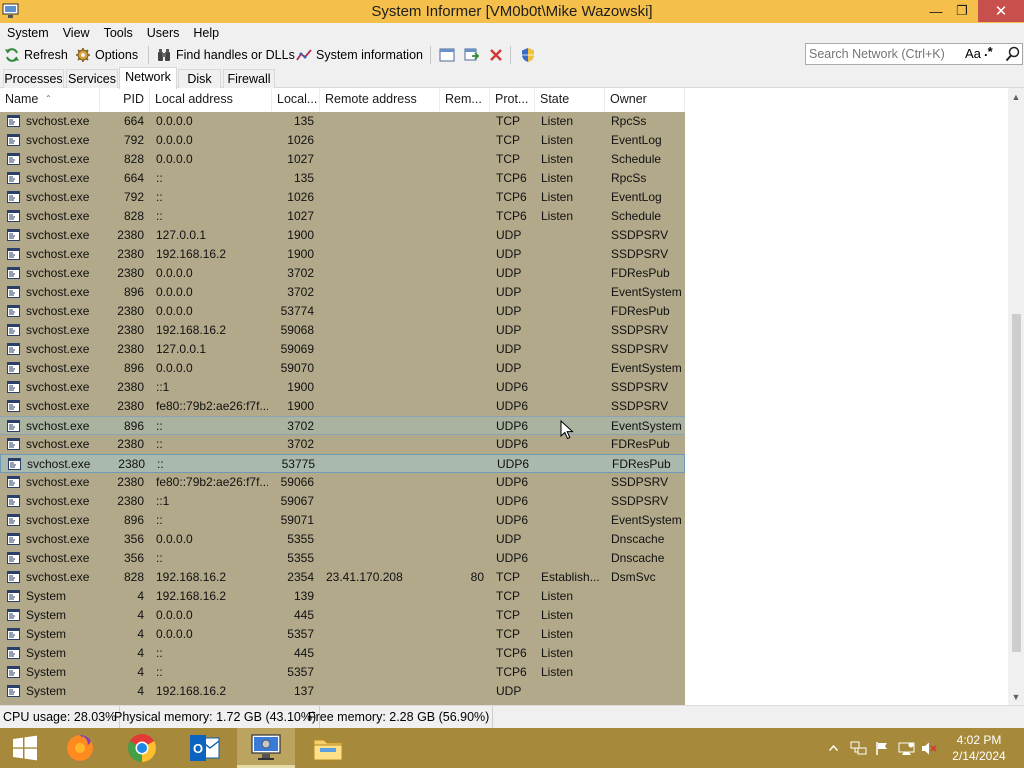  Describe the element at coordinates (508, 596) in the screenshot. I see `cell-protocol: TCP` at that location.